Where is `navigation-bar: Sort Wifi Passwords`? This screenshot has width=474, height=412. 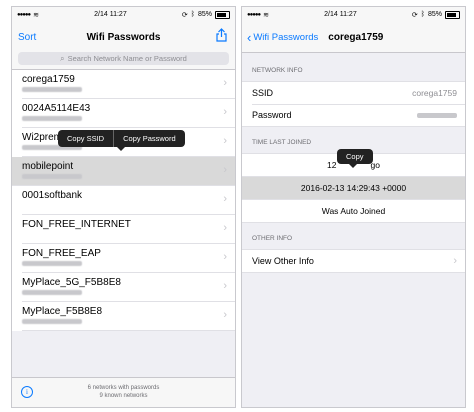
navigation-bar: Sort Wifi Passwords is located at coordinates (123, 37).